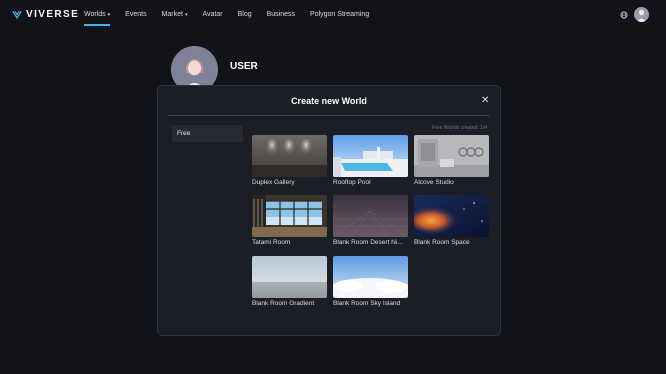 Image resolution: width=666 pixels, height=374 pixels. What do you see at coordinates (184, 133) in the screenshot?
I see `tab-label: Free` at bounding box center [184, 133].